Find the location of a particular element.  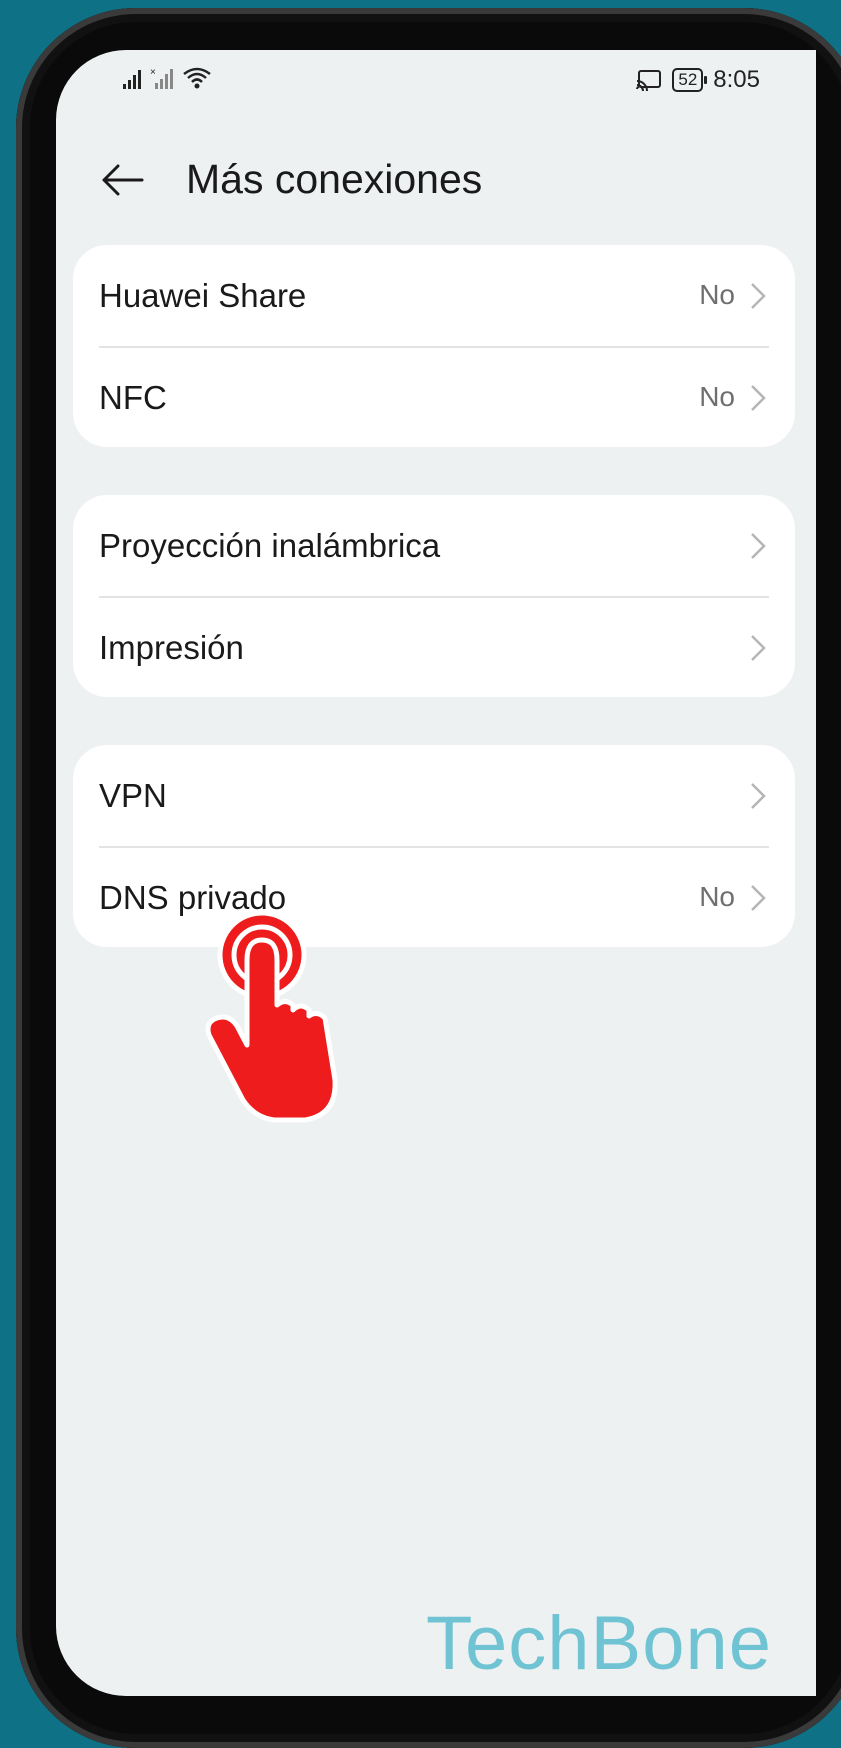

row-label: Proyección inalámbrica is located at coordinates (270, 545).